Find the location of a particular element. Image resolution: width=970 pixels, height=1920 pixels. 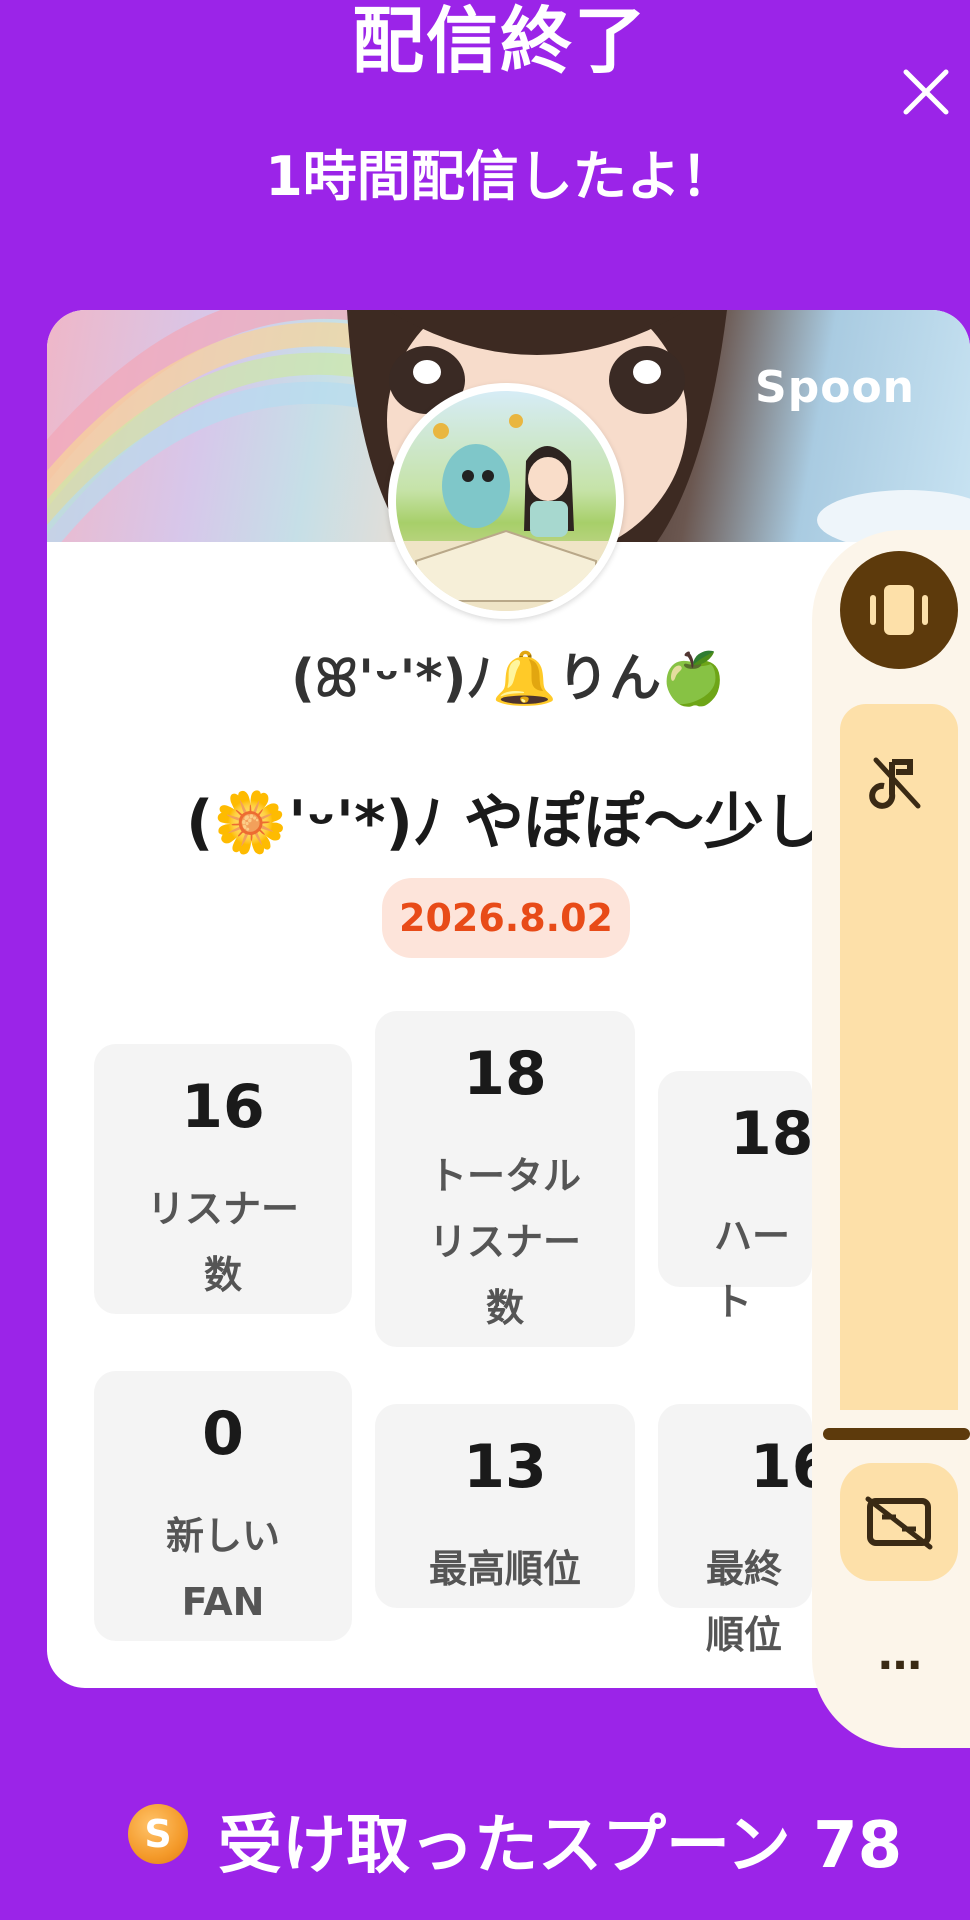

page-title: 配信終了 is located at coordinates (499, 41).